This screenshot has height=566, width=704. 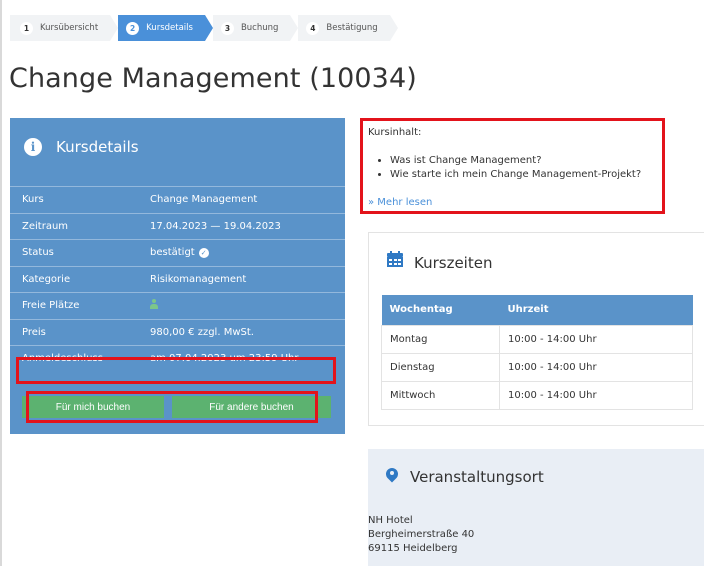 I want to click on table-header-row: Wochentag Uhrzeit, so click(x=537, y=310).